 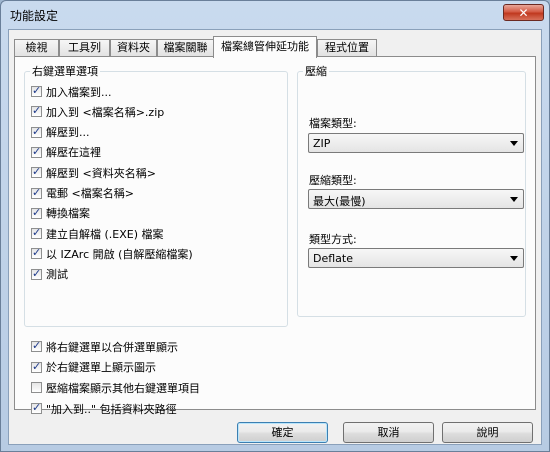 What do you see at coordinates (265, 47) in the screenshot?
I see `tab-shell-extension: 檔案總管伸延功能` at bounding box center [265, 47].